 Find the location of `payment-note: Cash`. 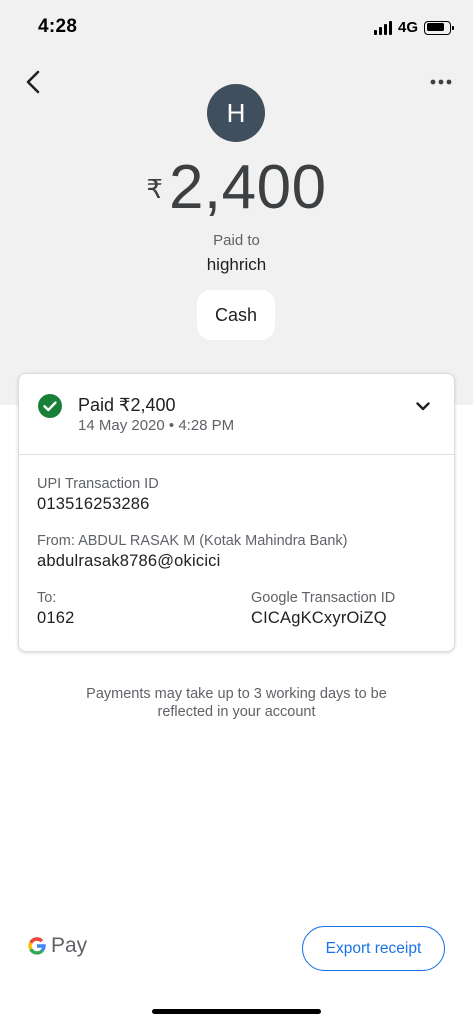

payment-note: Cash is located at coordinates (236, 315).